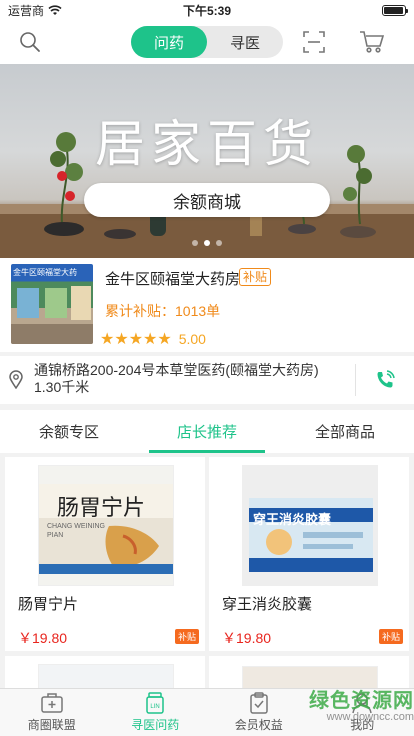  What do you see at coordinates (362, 725) in the screenshot?
I see `nav-label: 我的` at bounding box center [362, 725].